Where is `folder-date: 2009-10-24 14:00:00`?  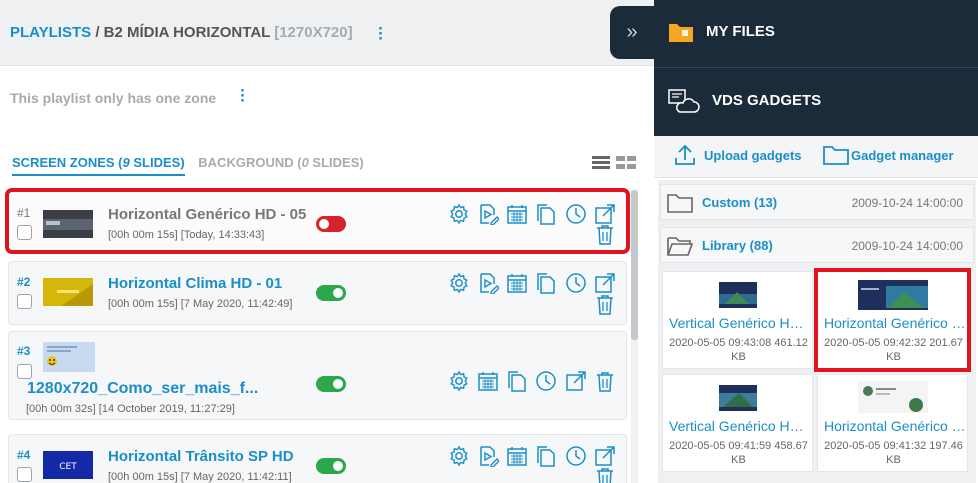 folder-date: 2009-10-24 14:00:00 is located at coordinates (907, 203).